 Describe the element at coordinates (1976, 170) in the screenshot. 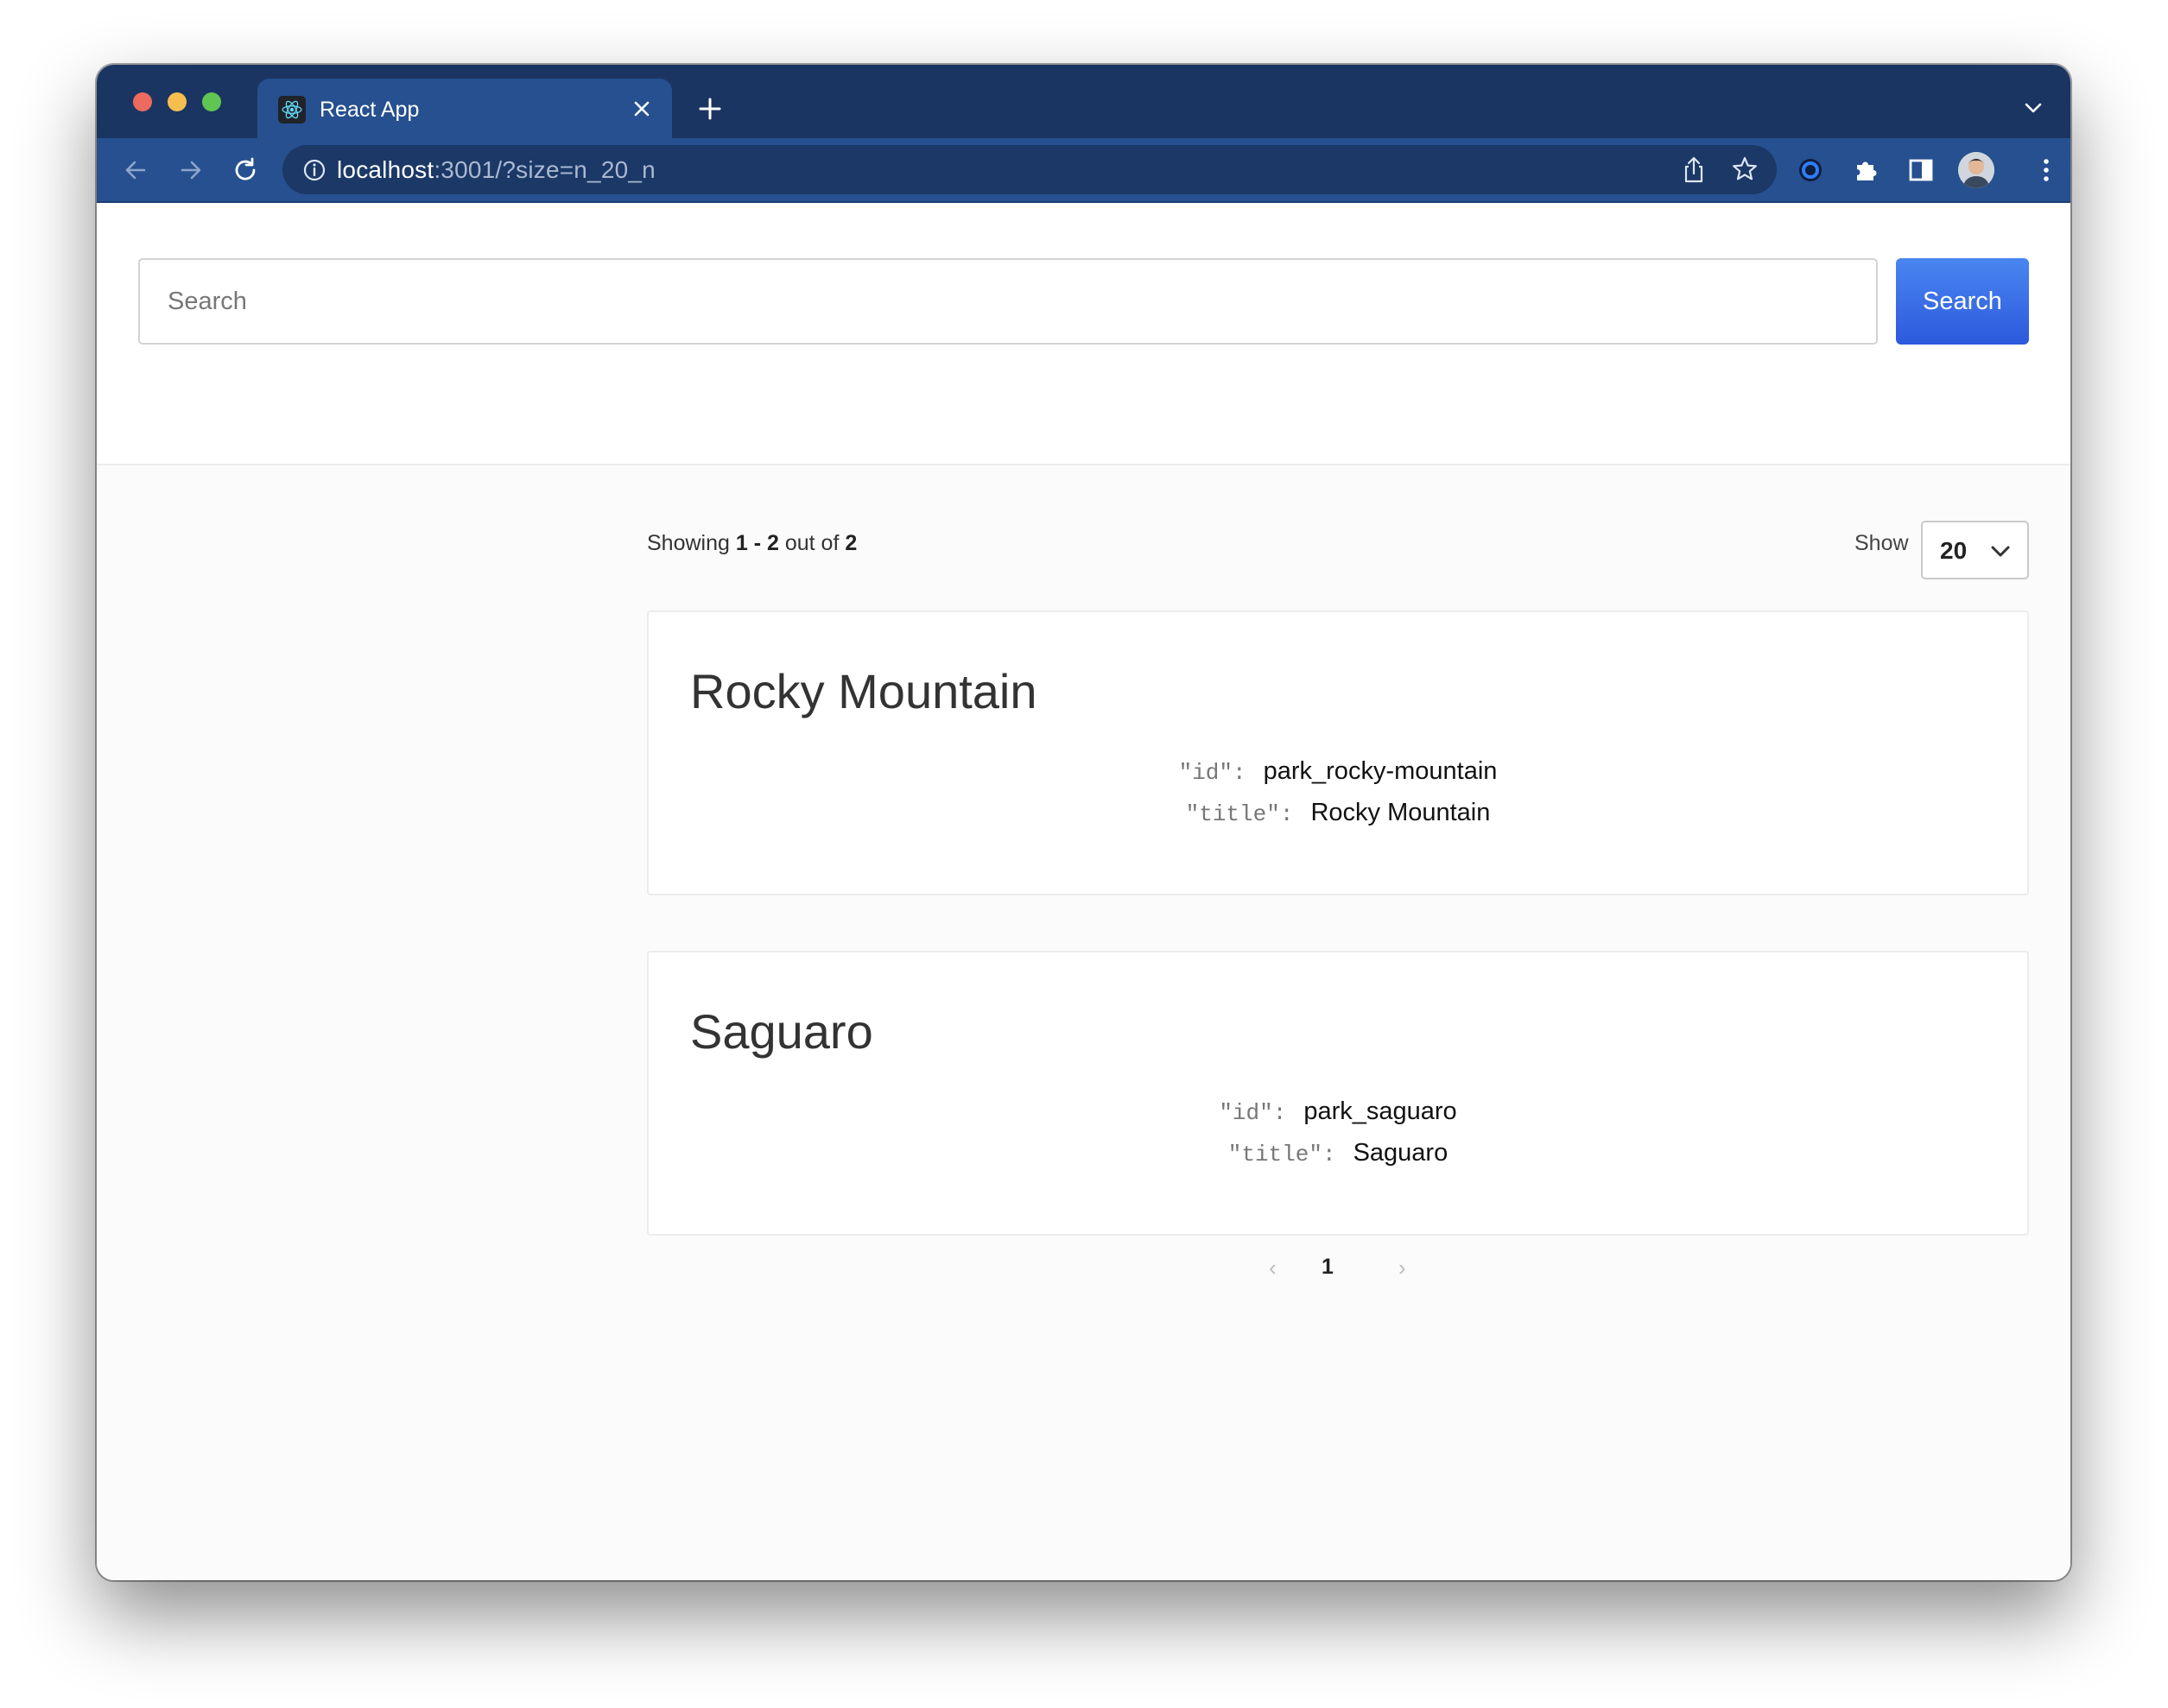

I see `profile-avatar` at that location.